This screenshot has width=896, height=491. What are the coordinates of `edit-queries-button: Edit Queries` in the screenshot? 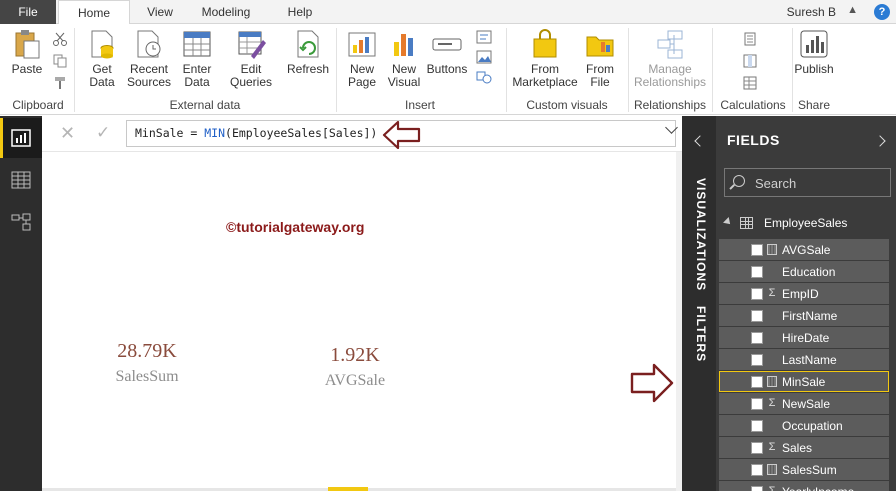 It's located at (251, 58).